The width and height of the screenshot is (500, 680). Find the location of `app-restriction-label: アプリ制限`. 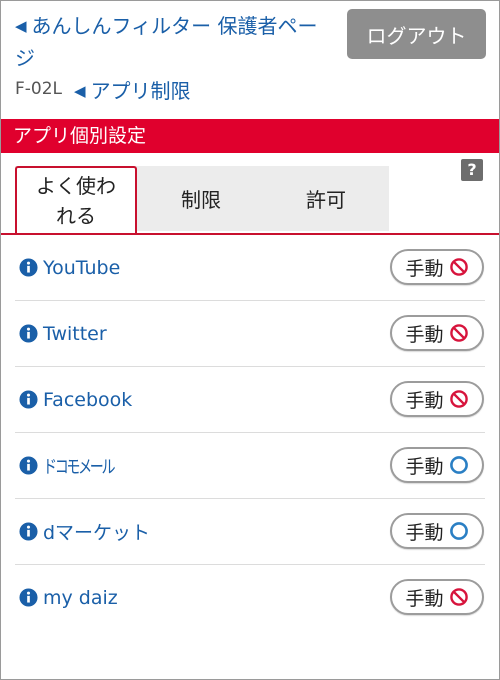

app-restriction-label: アプリ制限 is located at coordinates (140, 90).